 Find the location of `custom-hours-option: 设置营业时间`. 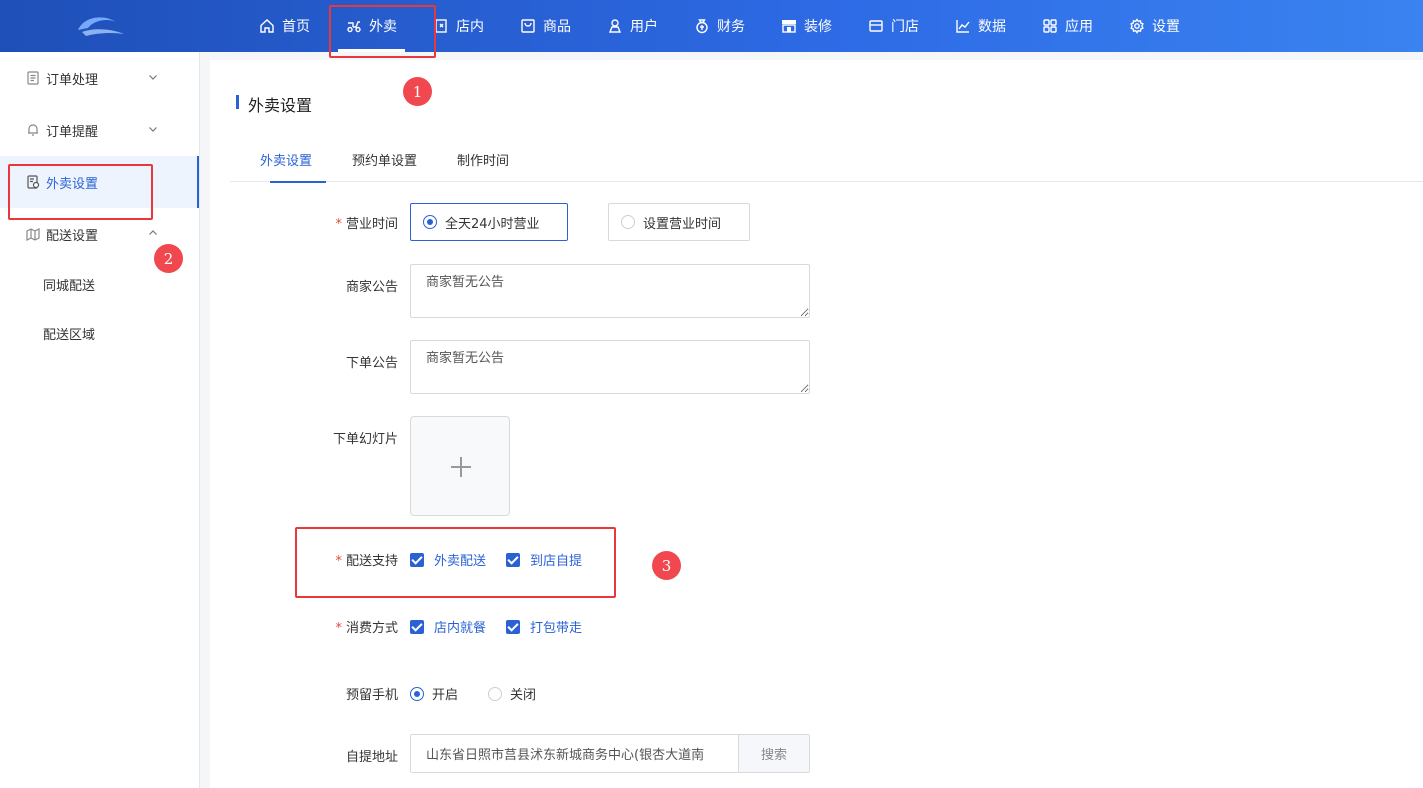

custom-hours-option: 设置营业时间 is located at coordinates (679, 222).